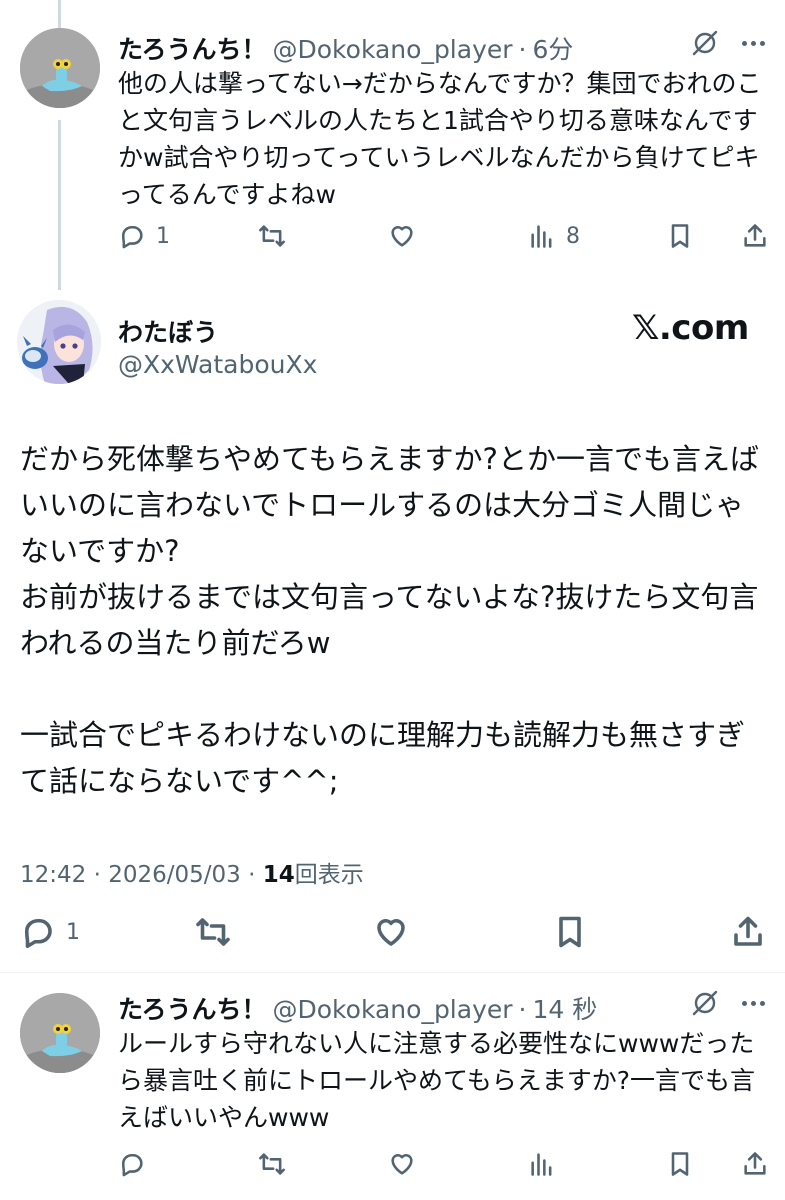  What do you see at coordinates (174, 875) in the screenshot?
I see `main-date: 2026/05/03` at bounding box center [174, 875].